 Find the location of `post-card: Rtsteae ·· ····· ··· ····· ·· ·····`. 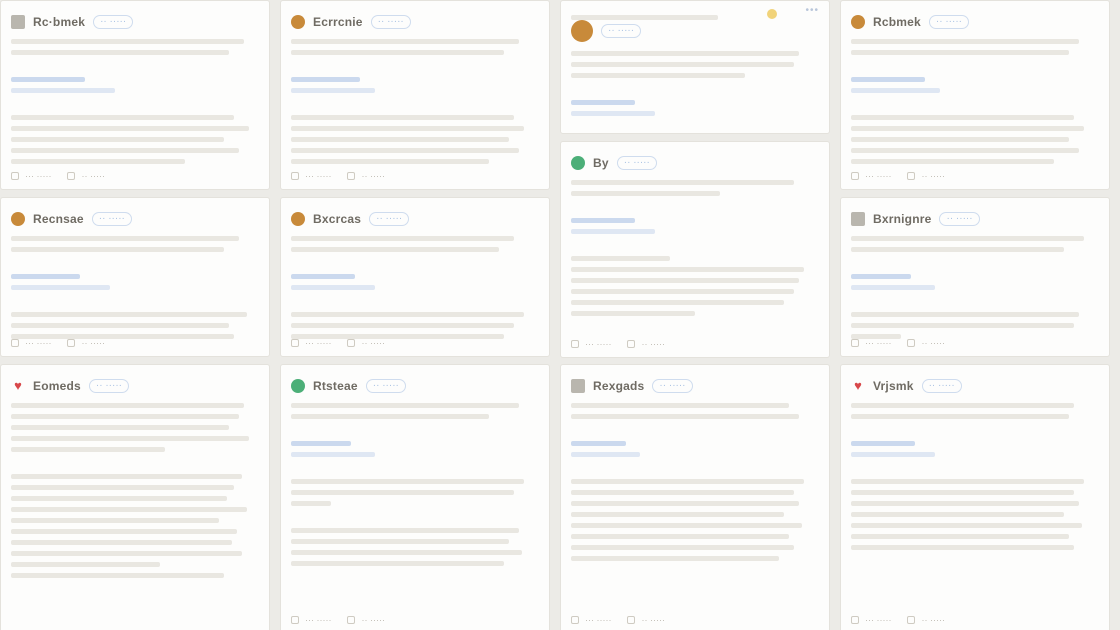

post-card: Rtsteae ·· ····· ··· ····· ·· ····· is located at coordinates (415, 497).